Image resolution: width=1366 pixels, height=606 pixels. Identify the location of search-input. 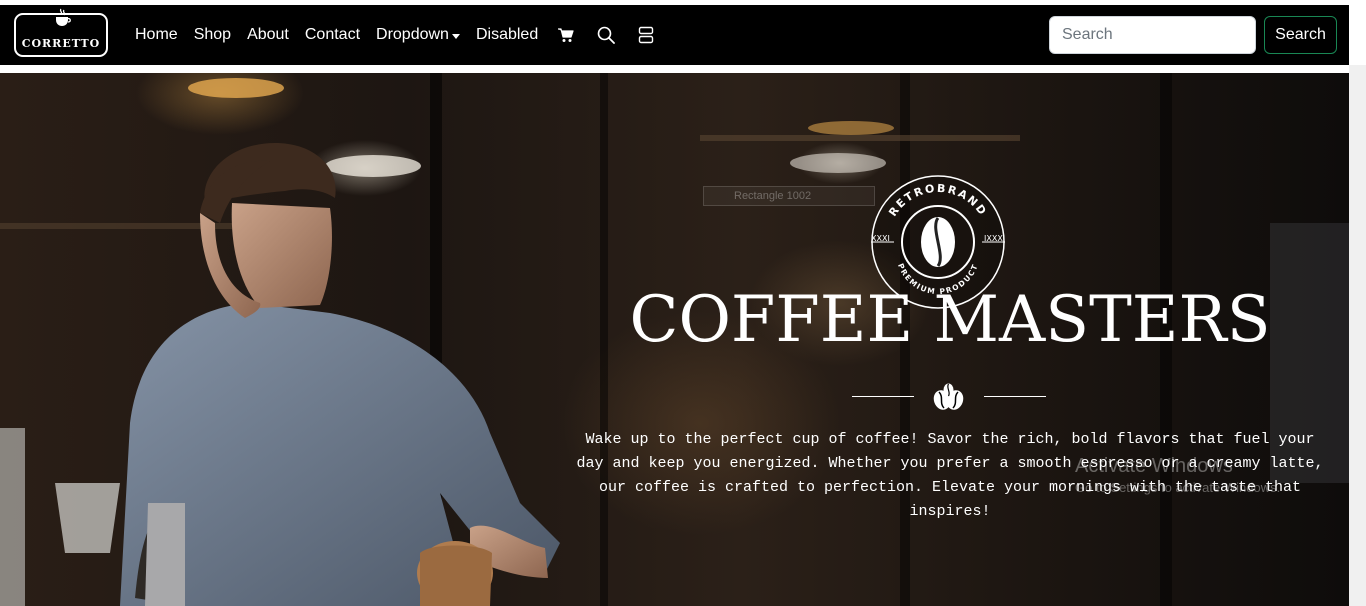
(1152, 35).